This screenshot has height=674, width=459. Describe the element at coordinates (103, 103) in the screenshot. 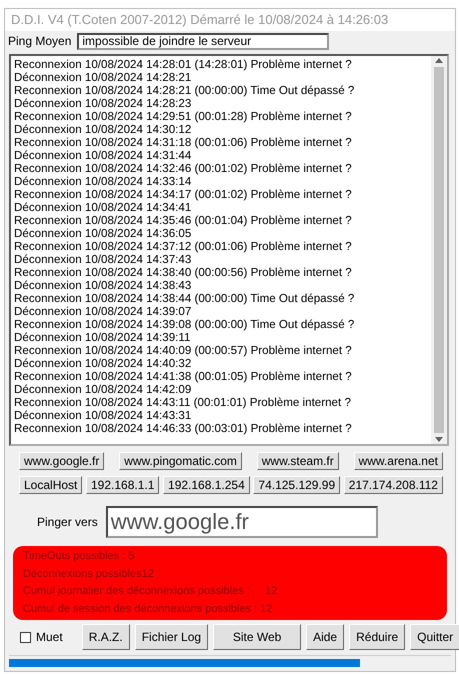

I see `log-line: Déconnexion 10/08/2024 14:28:23` at that location.